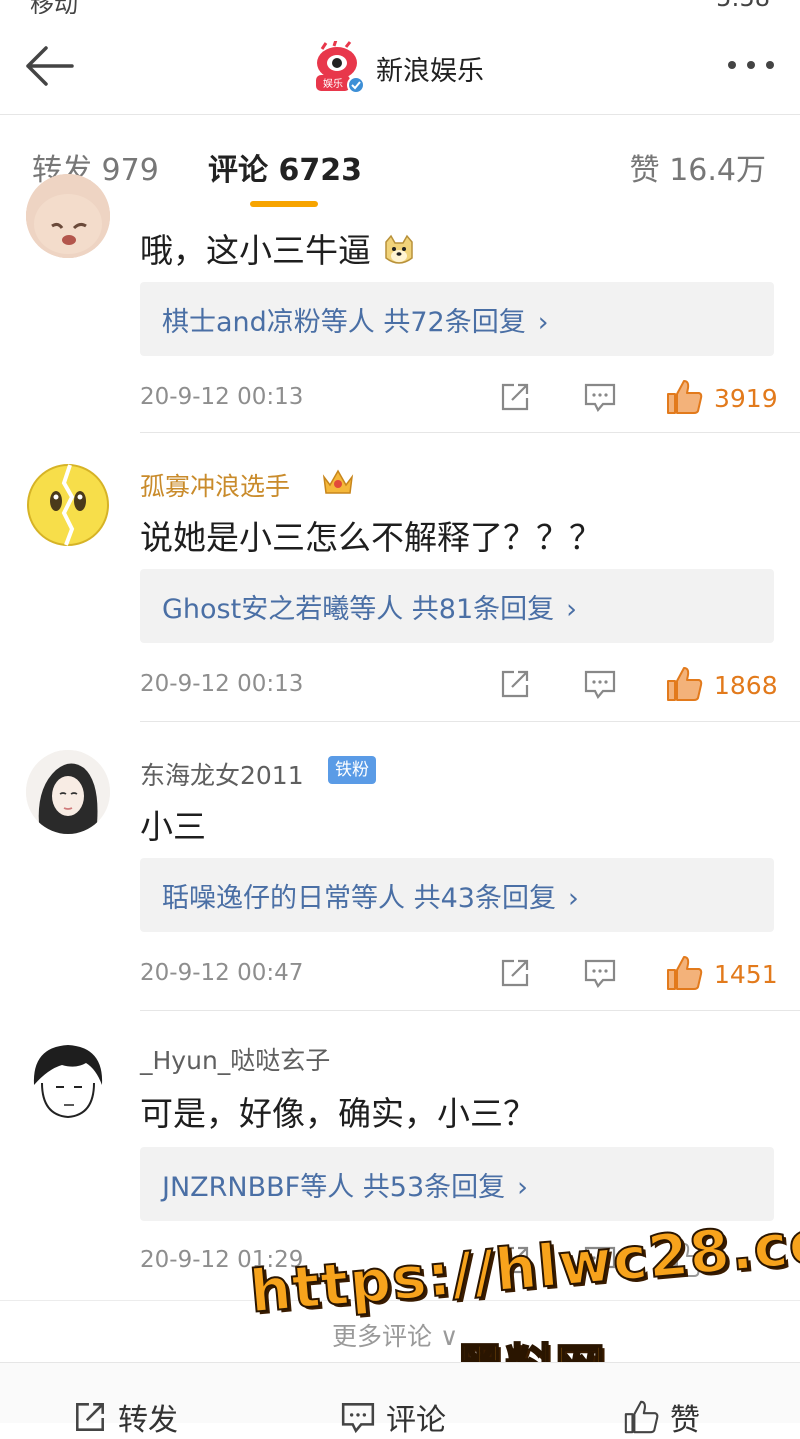 This screenshot has height=1439, width=800. What do you see at coordinates (398, 249) in the screenshot?
I see `doge-emoji-icon` at bounding box center [398, 249].